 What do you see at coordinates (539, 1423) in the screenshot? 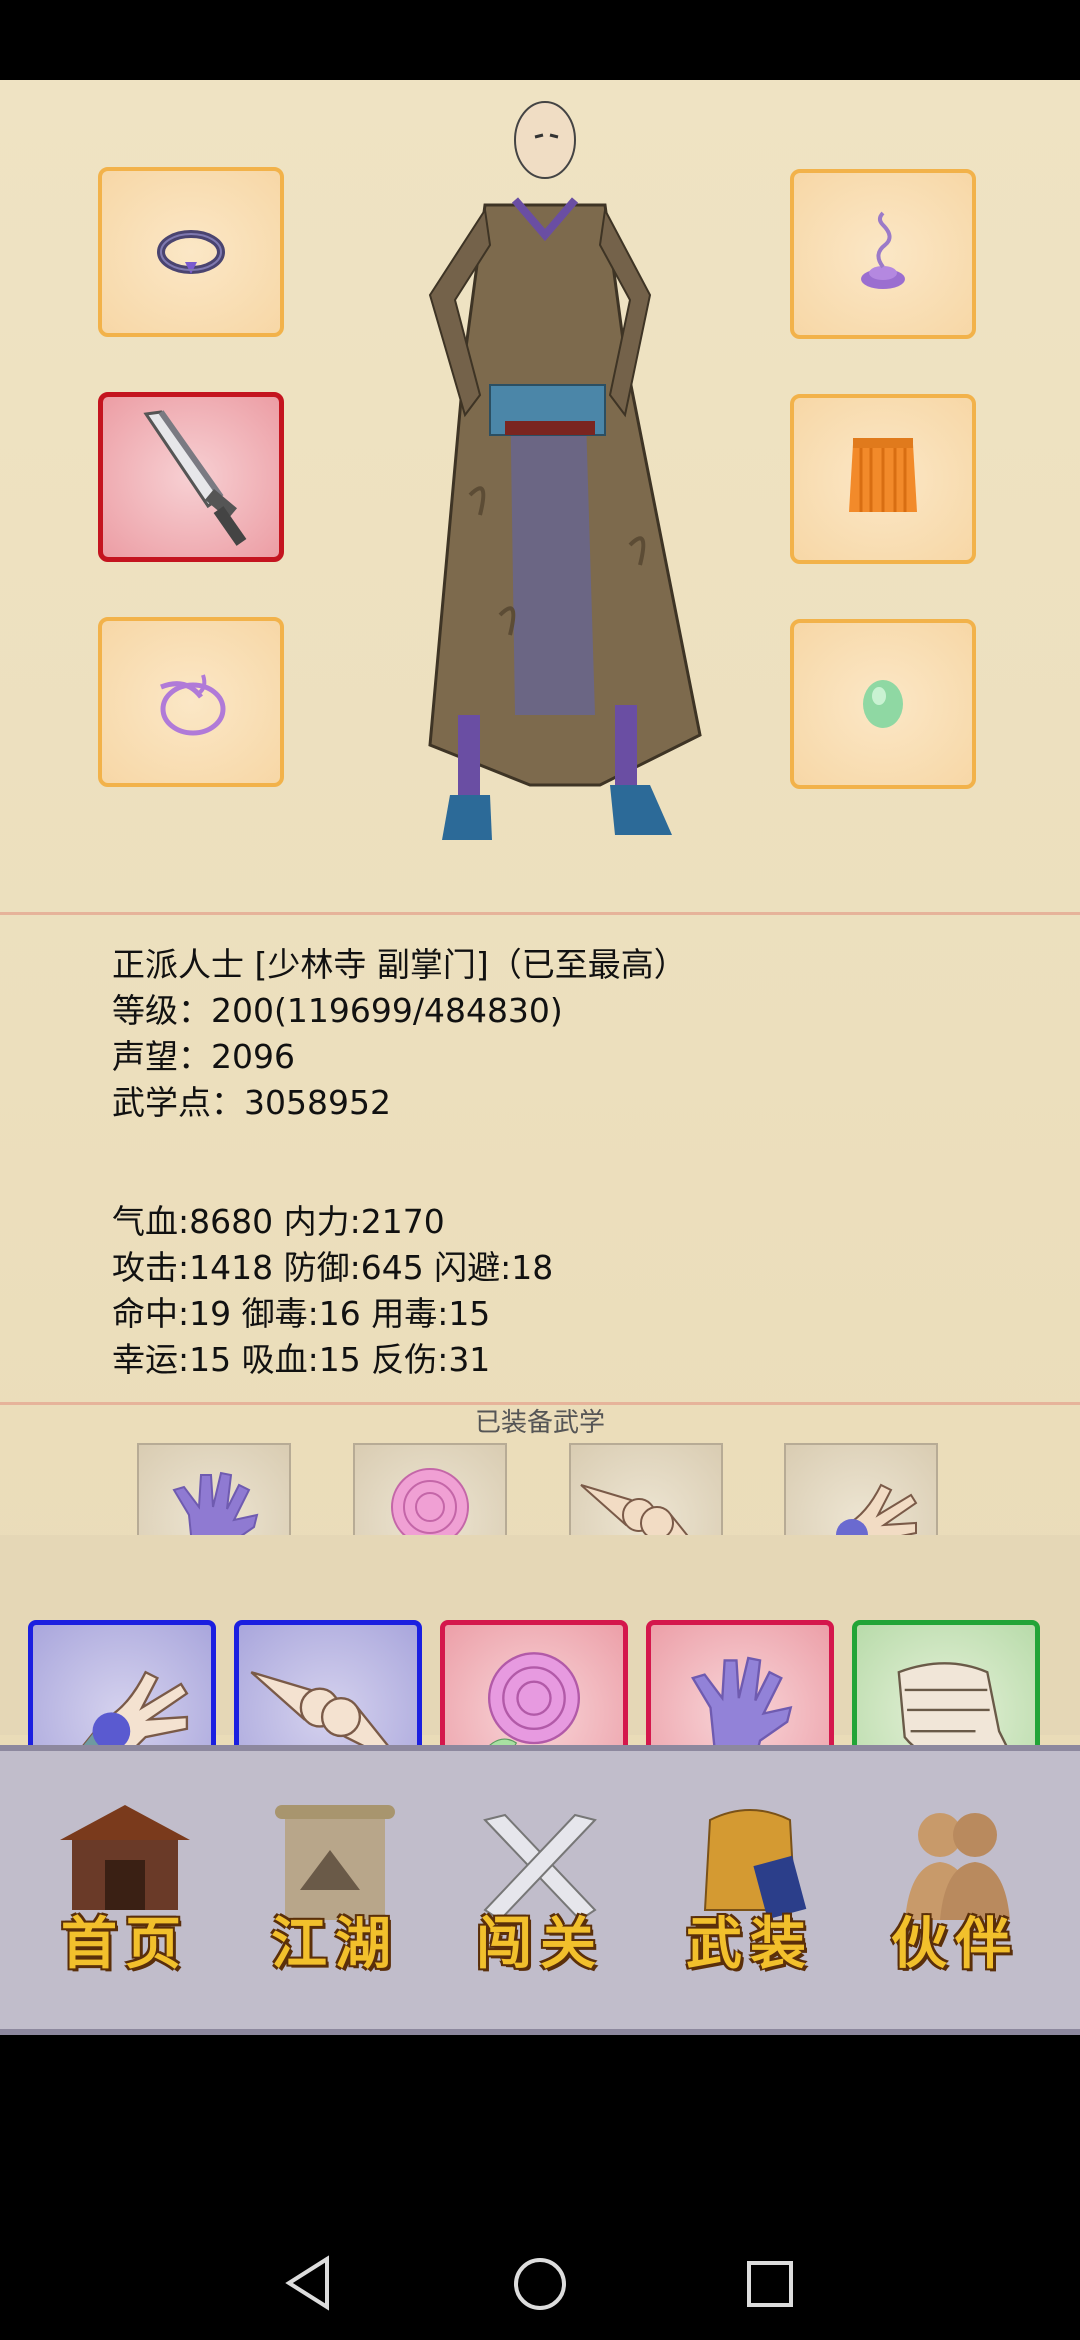
I see `equipped-skills-title: 已装备武学` at bounding box center [539, 1423].